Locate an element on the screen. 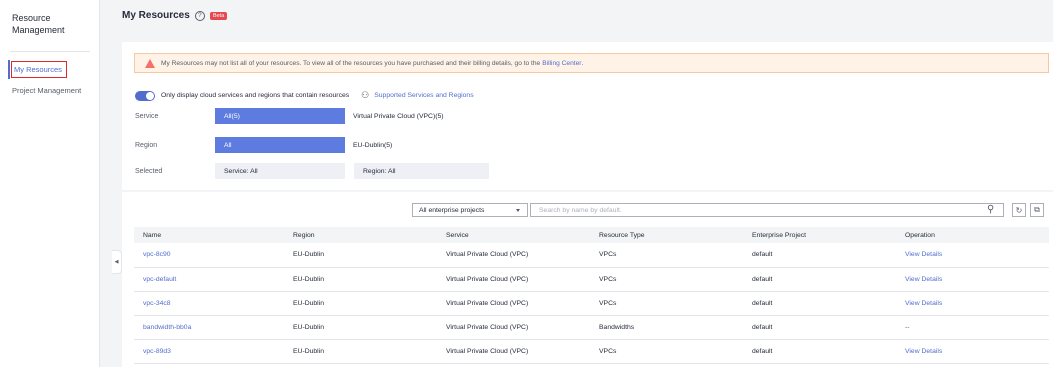 The height and width of the screenshot is (367, 1053). region-chip-dublin: EU-Dublin(5) is located at coordinates (368, 145).